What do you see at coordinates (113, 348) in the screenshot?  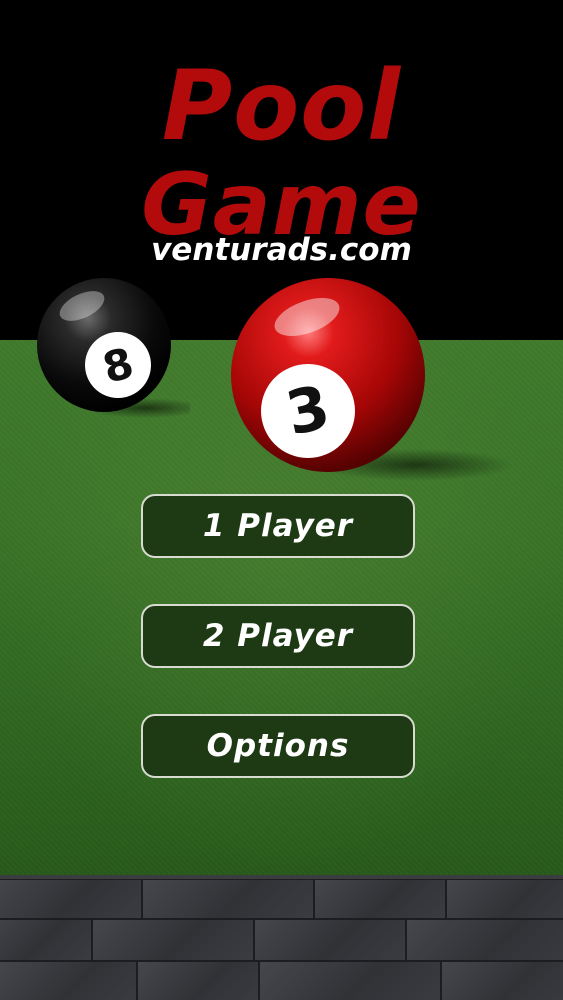 I see `eight-ball-icon: 8` at bounding box center [113, 348].